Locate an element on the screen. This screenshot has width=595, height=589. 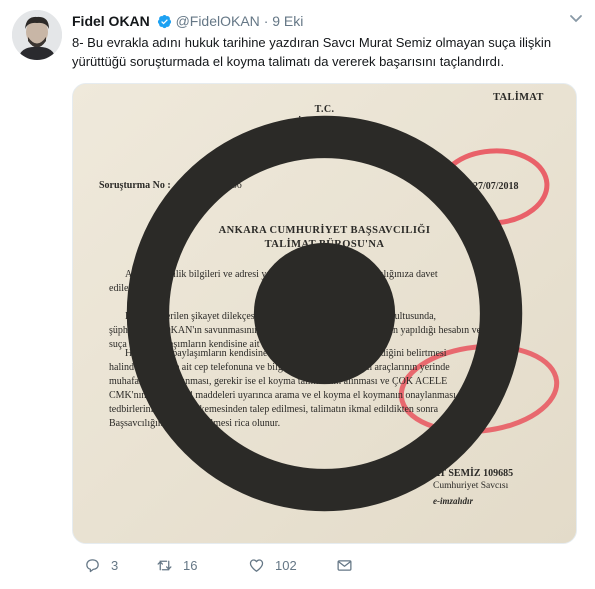
retweet-button: 16 is located at coordinates (176, 565).